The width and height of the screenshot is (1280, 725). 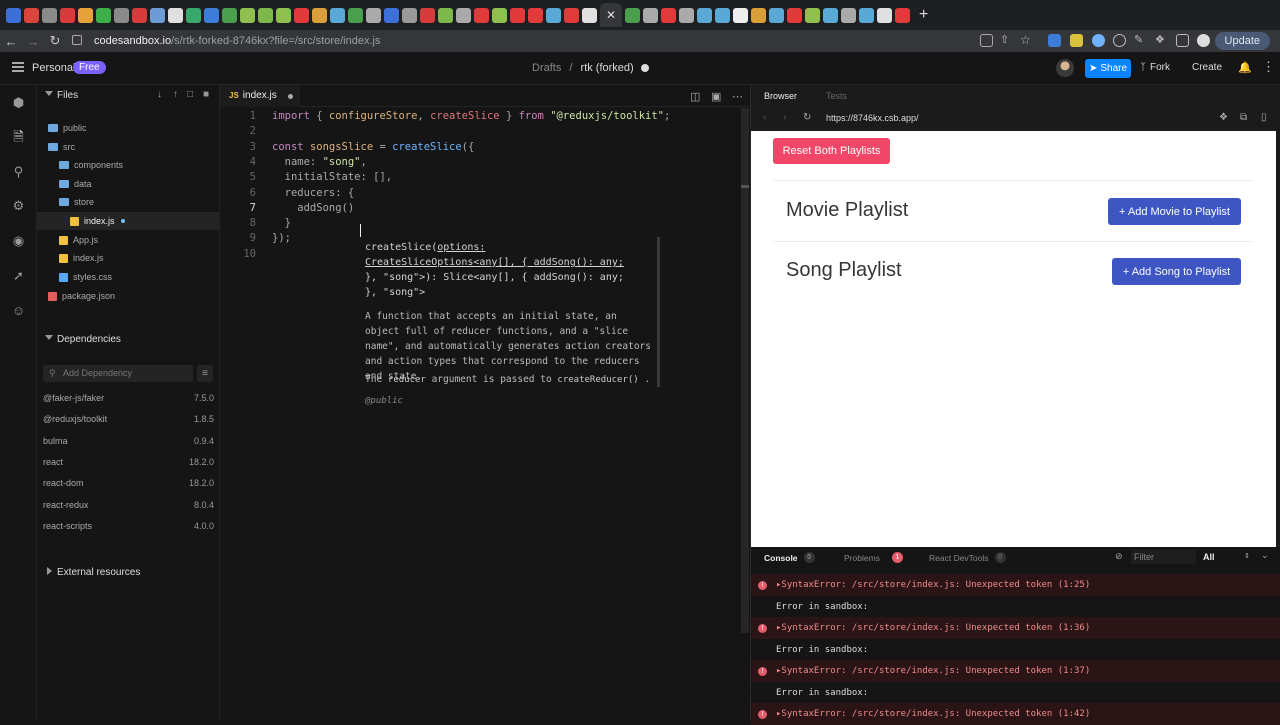 What do you see at coordinates (1268, 67) in the screenshot?
I see `more-icon: ⋮` at bounding box center [1268, 67].